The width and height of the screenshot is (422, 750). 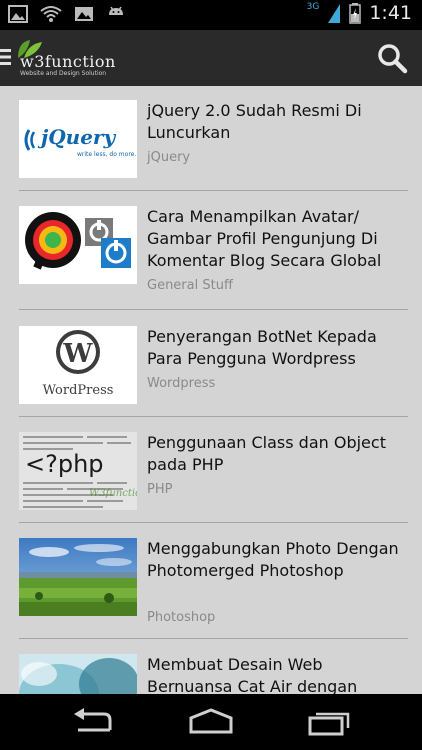 I want to click on post-category: PHP, so click(x=160, y=489).